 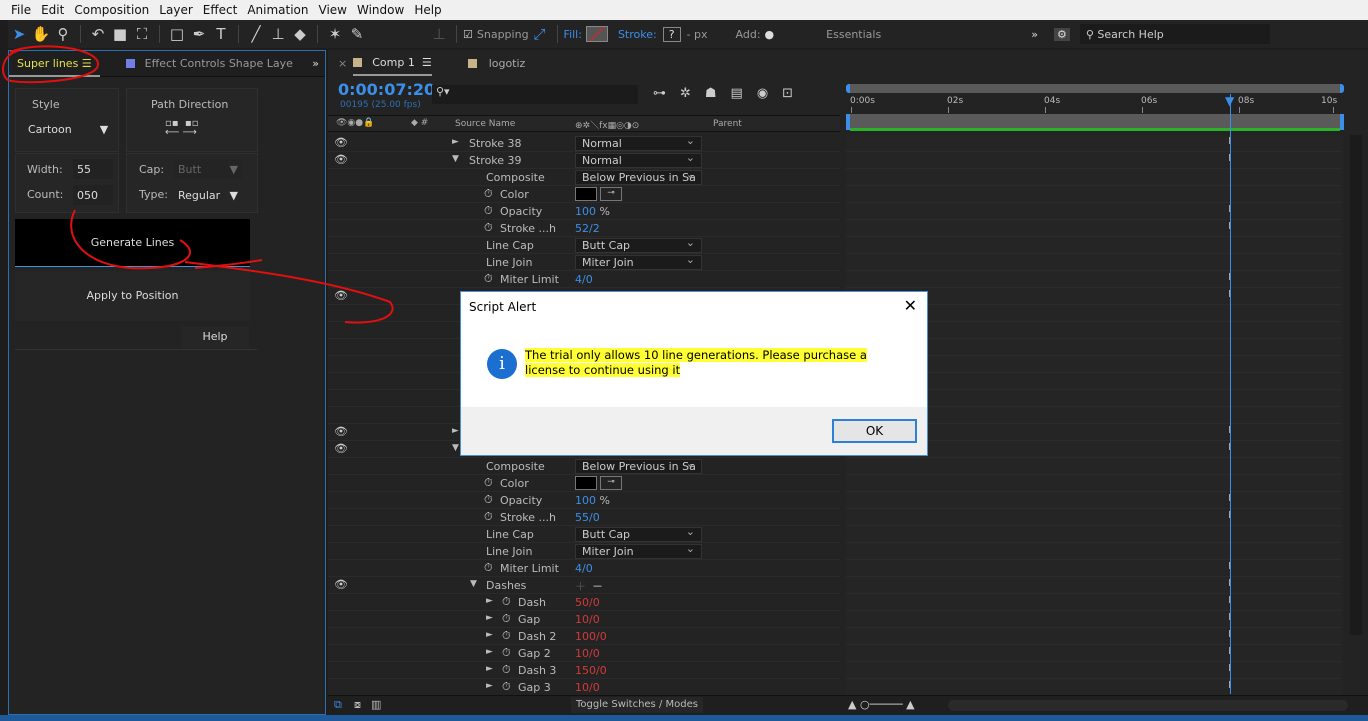 I want to click on source-name-header: Source Name, so click(x=485, y=124).